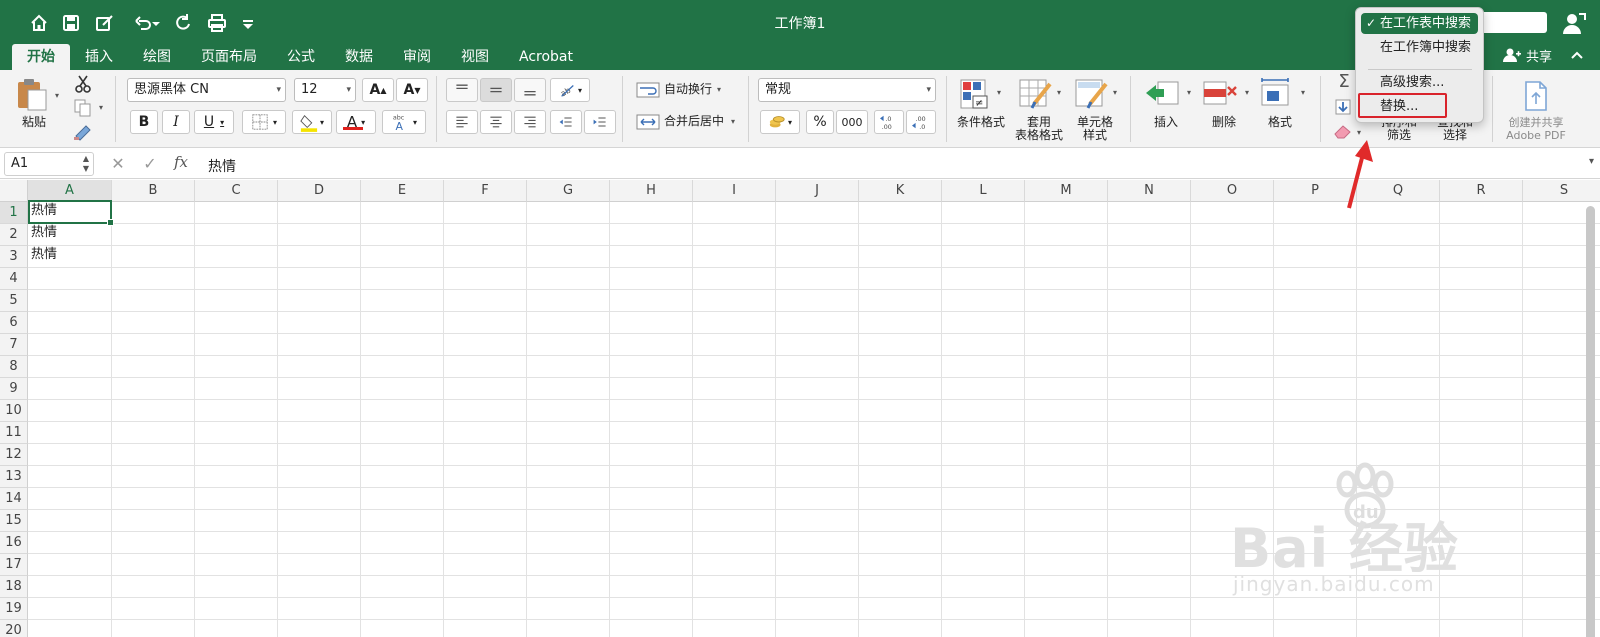 This screenshot has height=637, width=1600. I want to click on table-format-dropdown-icon: ▾, so click(1059, 92).